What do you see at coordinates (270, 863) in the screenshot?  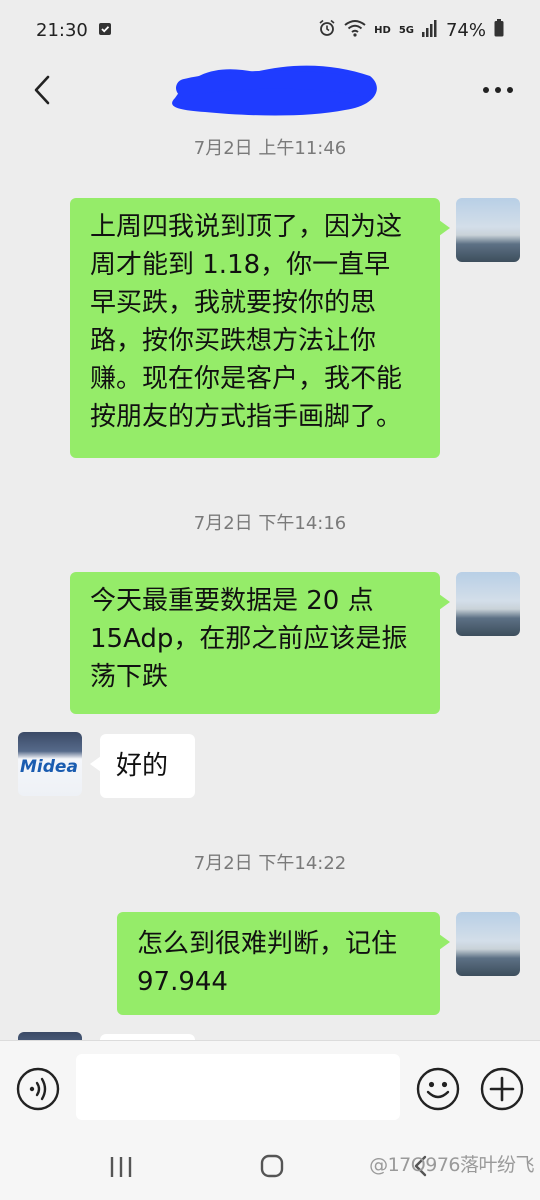 I see `message-timestamp: 7月2日 下午14:22` at bounding box center [270, 863].